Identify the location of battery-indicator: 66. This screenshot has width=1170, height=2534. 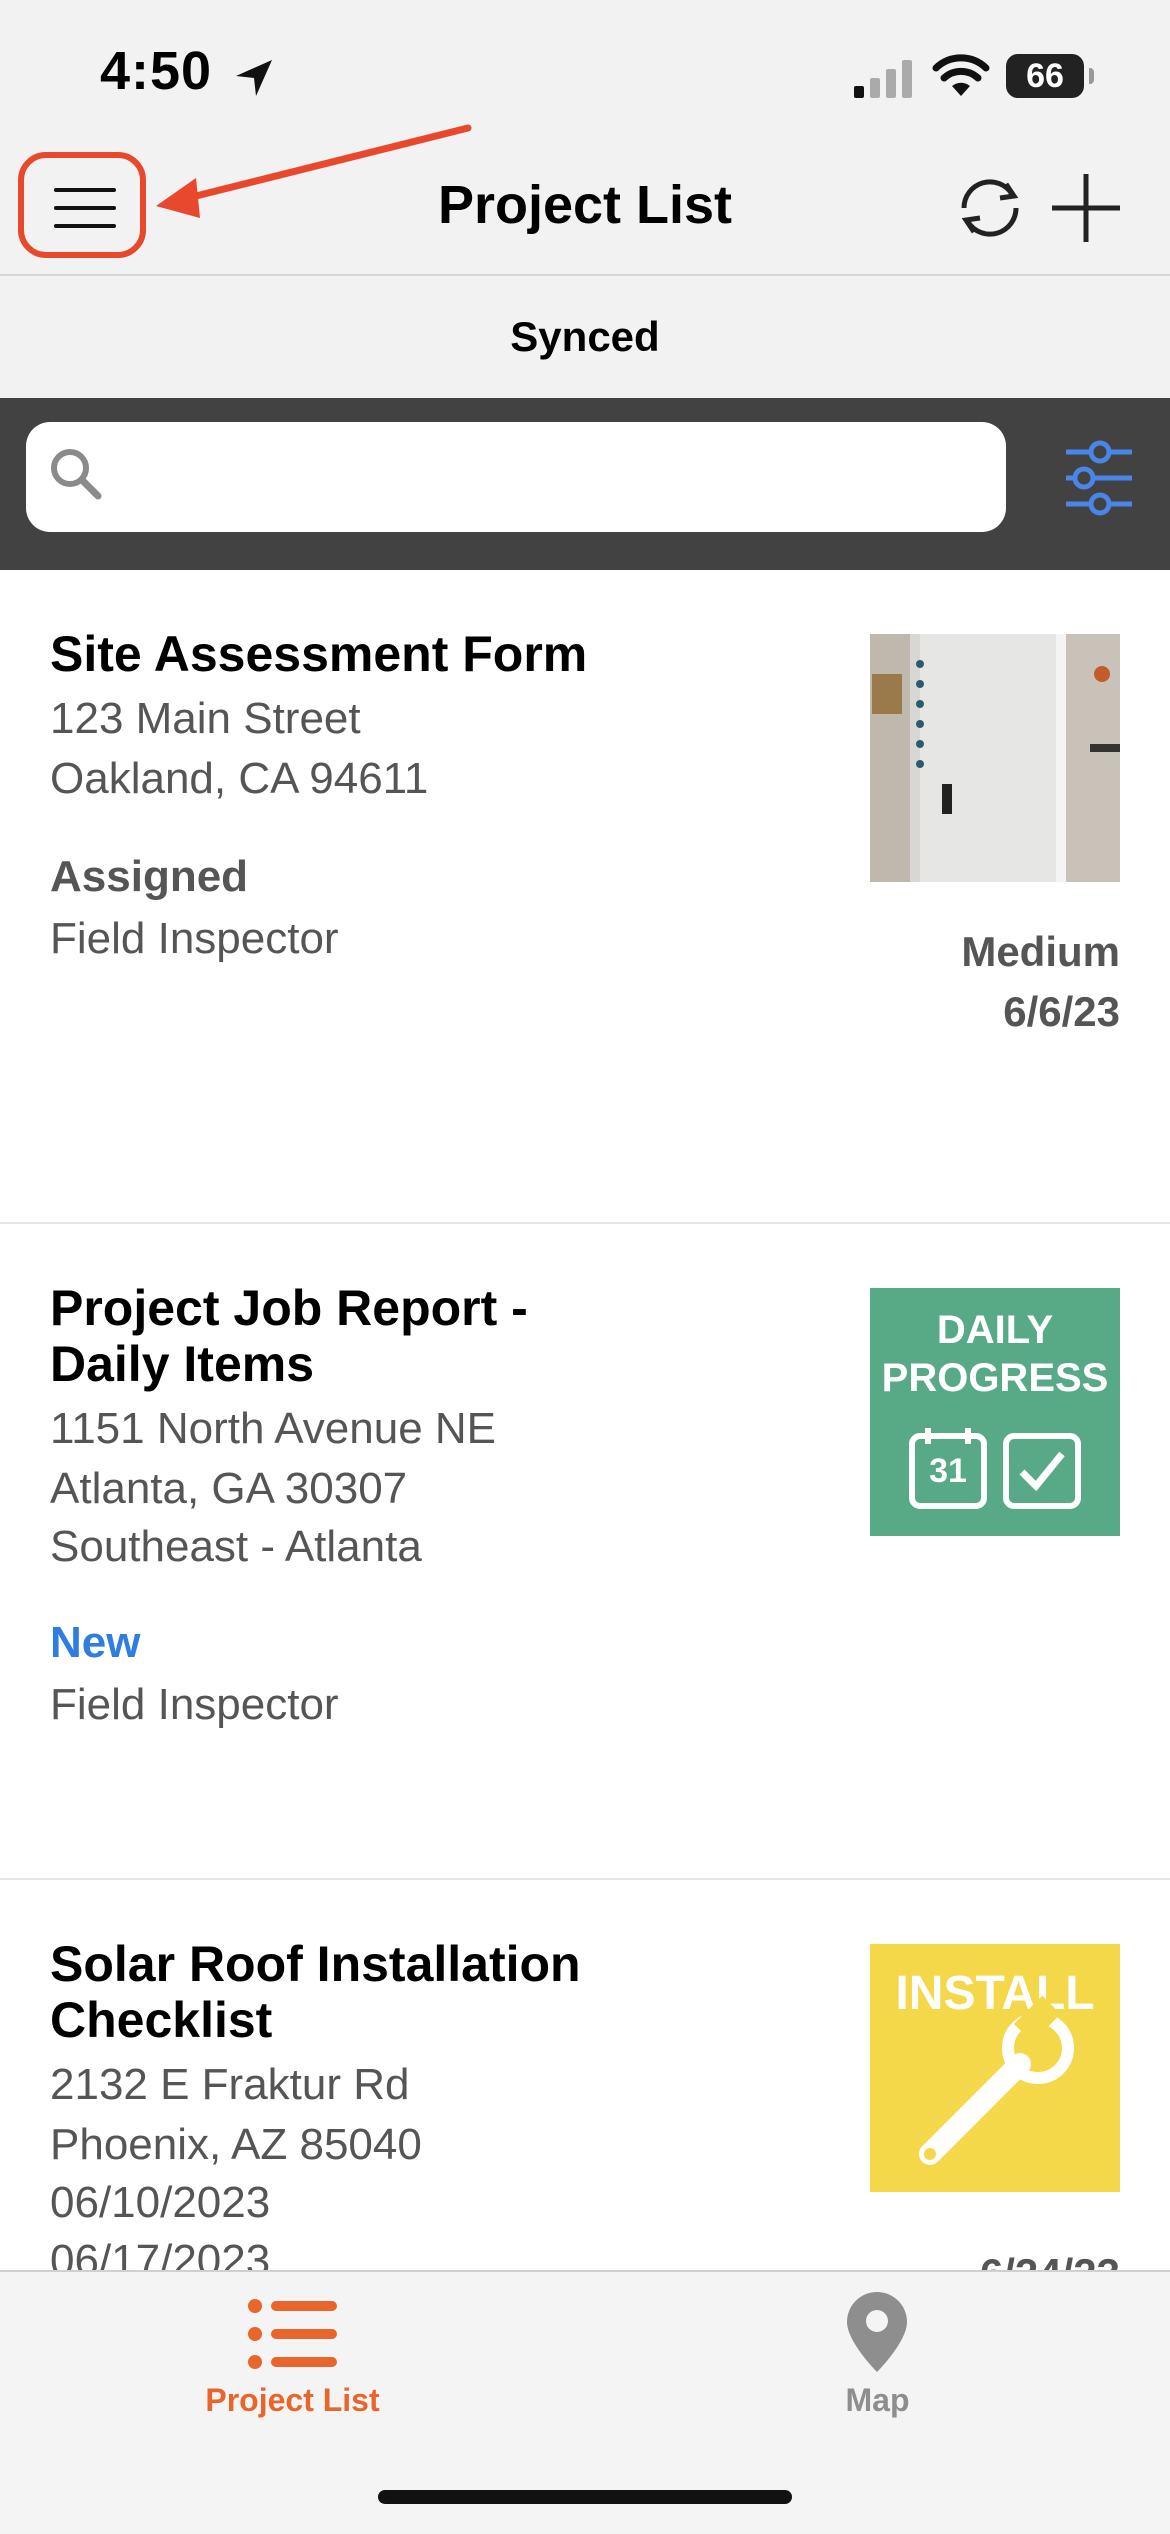
(1050, 76).